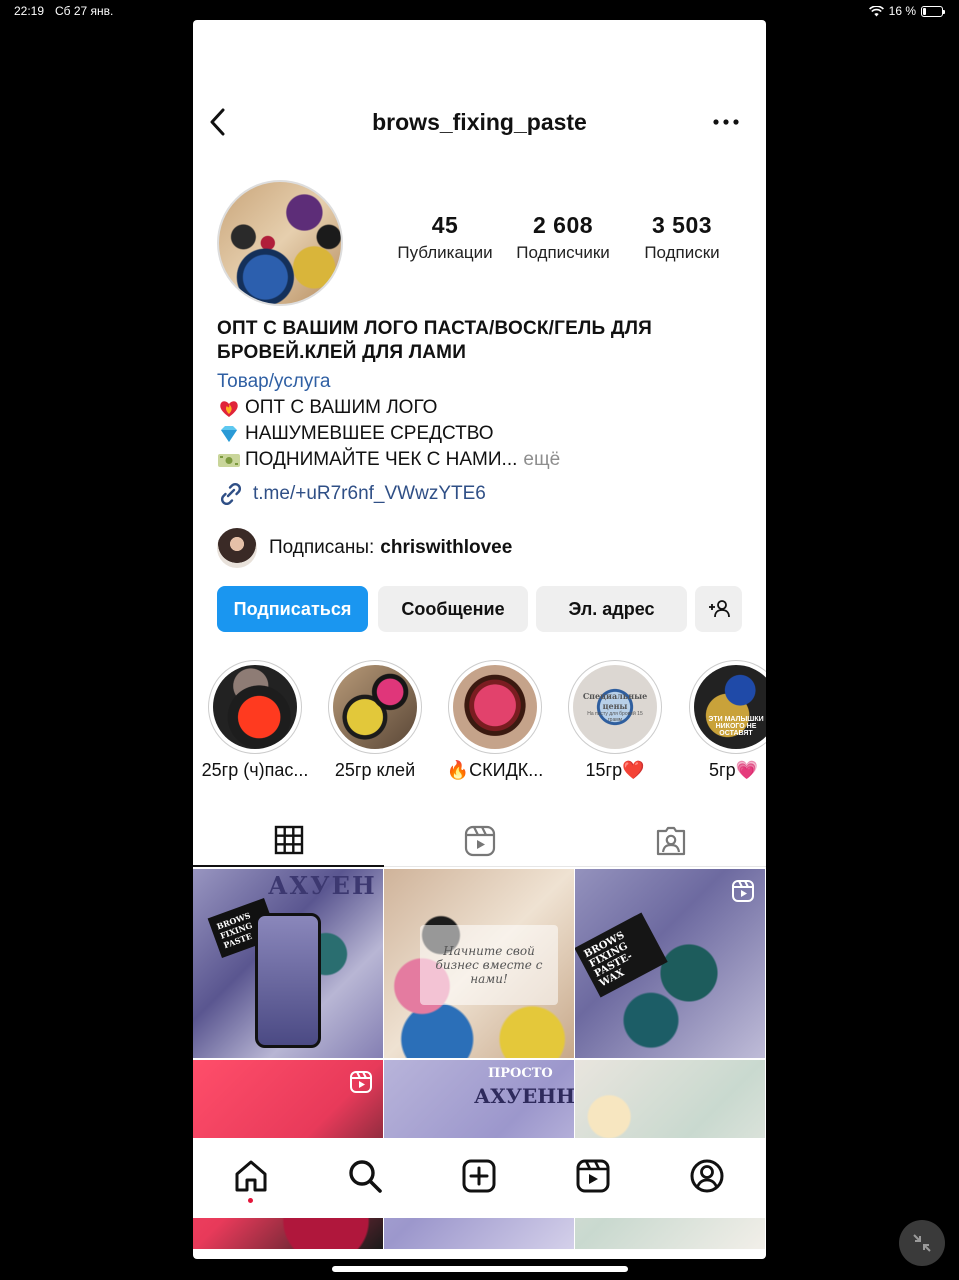 Image resolution: width=959 pixels, height=1280 pixels. I want to click on nav-reels, so click(593, 1176).